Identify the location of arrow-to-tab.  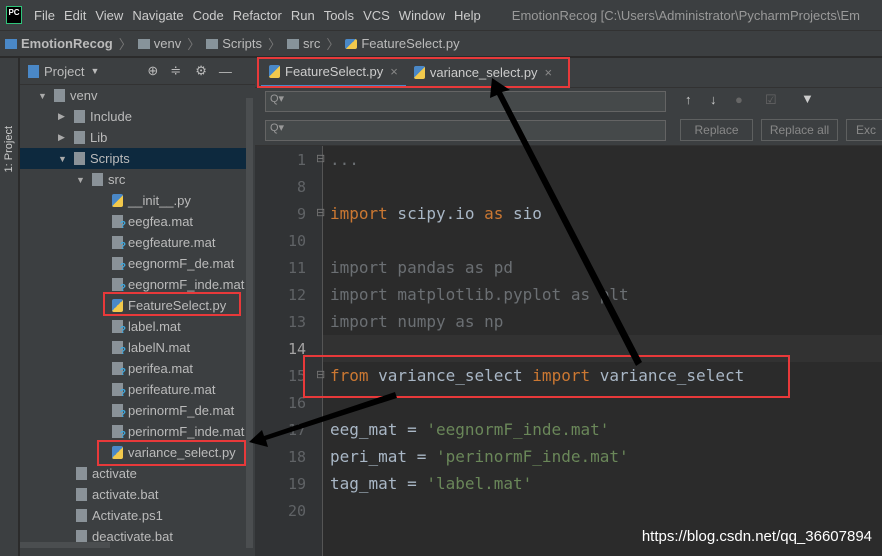
(566, 222).